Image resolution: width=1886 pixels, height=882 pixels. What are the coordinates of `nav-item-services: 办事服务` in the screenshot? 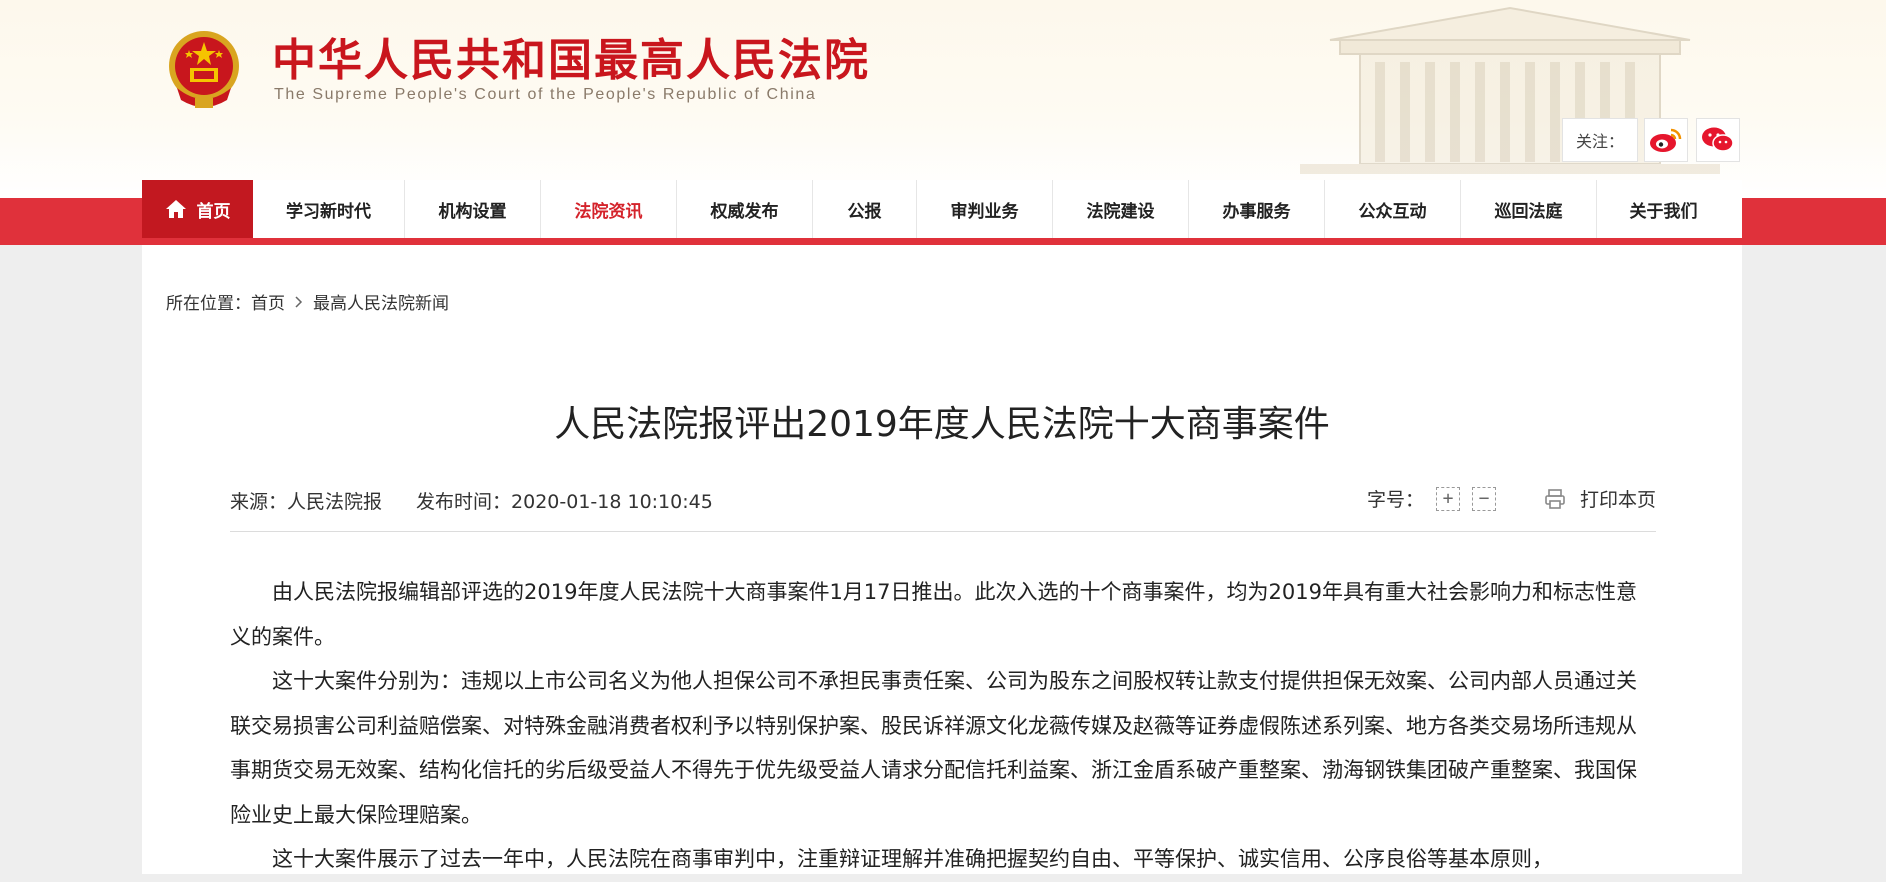 It's located at (1257, 209).